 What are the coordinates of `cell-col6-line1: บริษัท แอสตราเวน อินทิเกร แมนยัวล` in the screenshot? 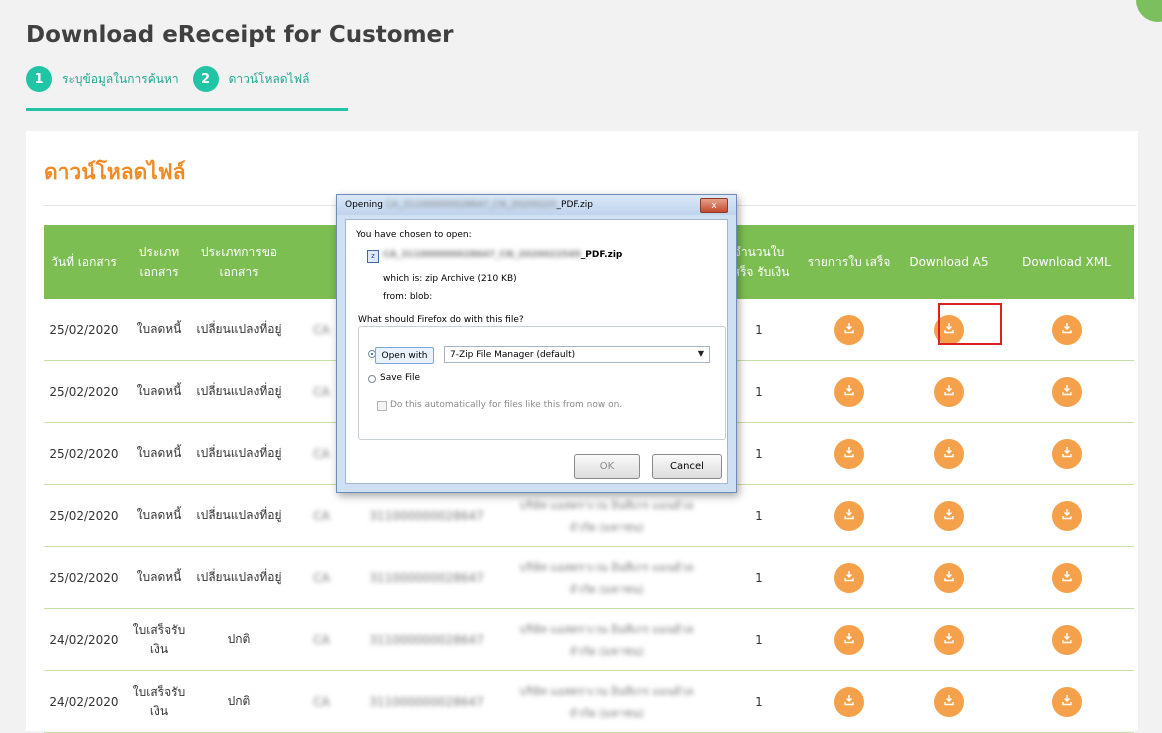 It's located at (606, 567).